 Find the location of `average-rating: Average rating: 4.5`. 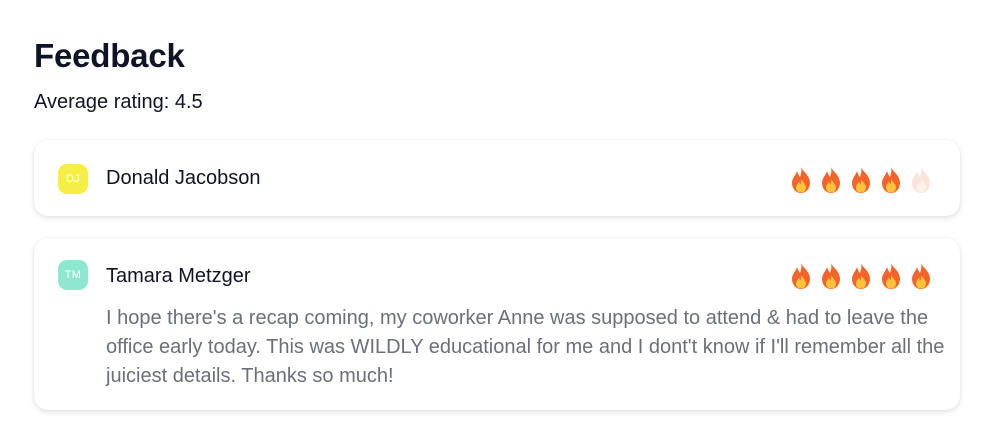

average-rating: Average rating: 4.5 is located at coordinates (118, 102).